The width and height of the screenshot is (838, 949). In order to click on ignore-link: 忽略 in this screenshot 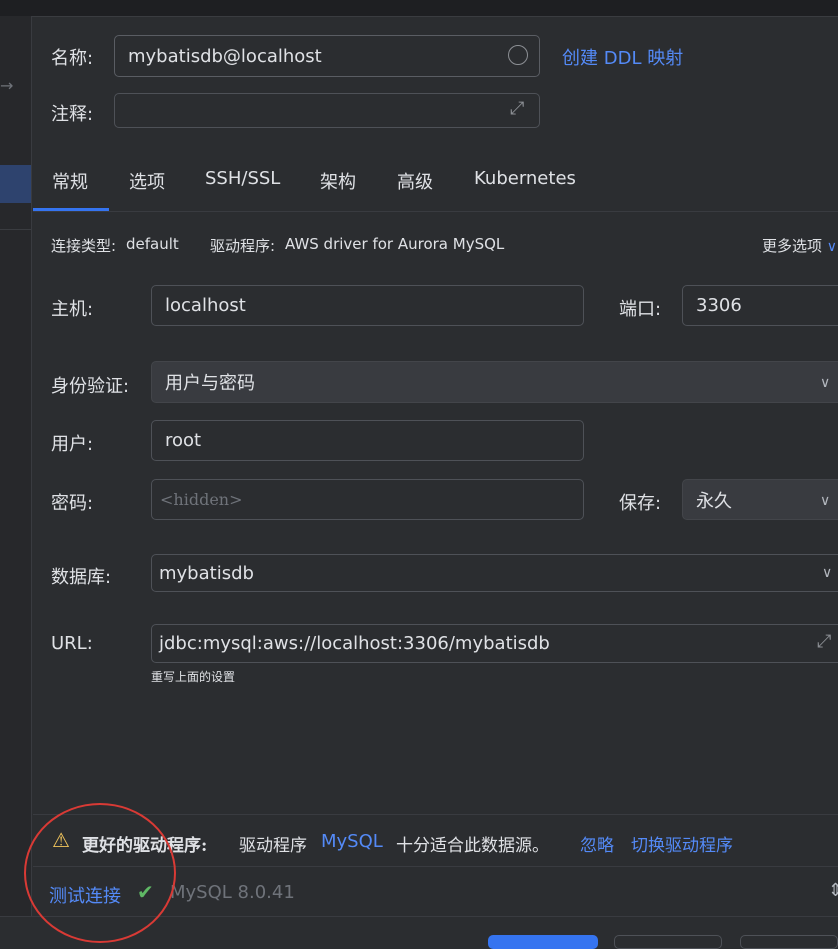, I will do `click(597, 843)`.